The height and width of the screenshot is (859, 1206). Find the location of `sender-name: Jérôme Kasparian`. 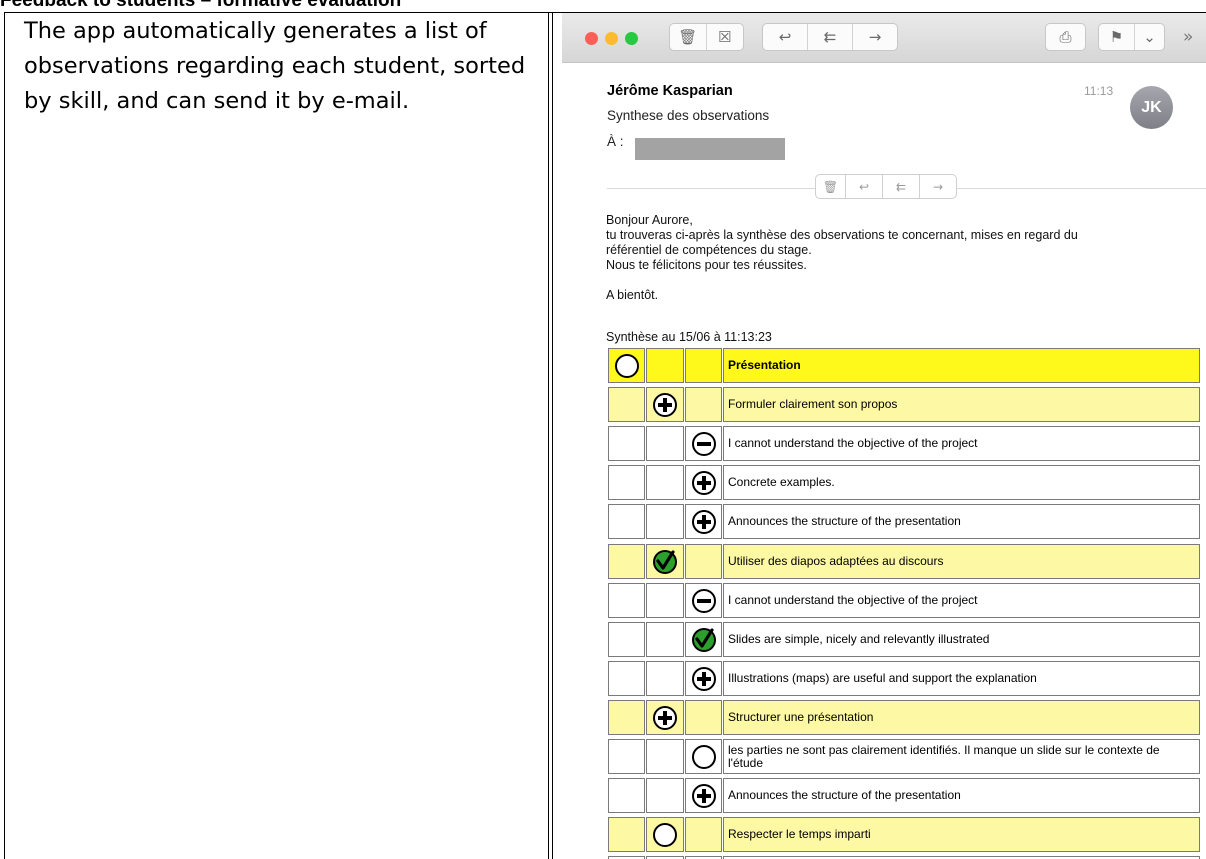

sender-name: Jérôme Kasparian is located at coordinates (670, 91).